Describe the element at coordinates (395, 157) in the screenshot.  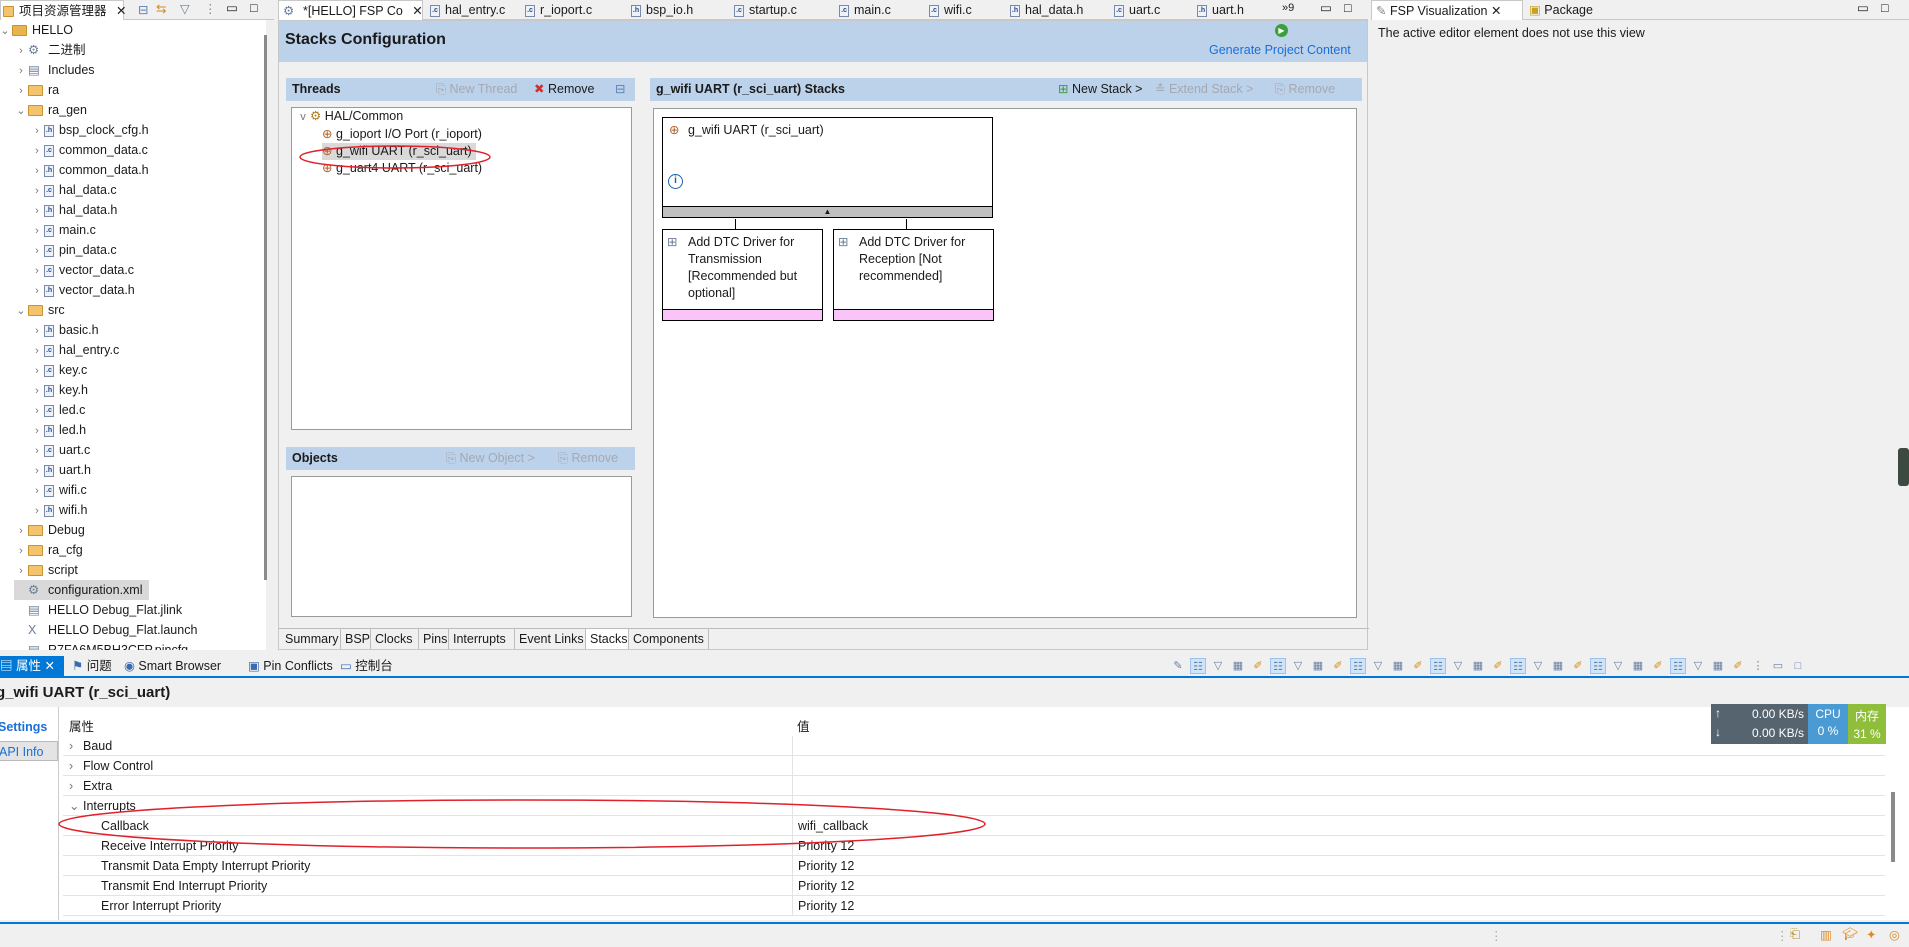
I see `highlight-ellipse-thread` at that location.